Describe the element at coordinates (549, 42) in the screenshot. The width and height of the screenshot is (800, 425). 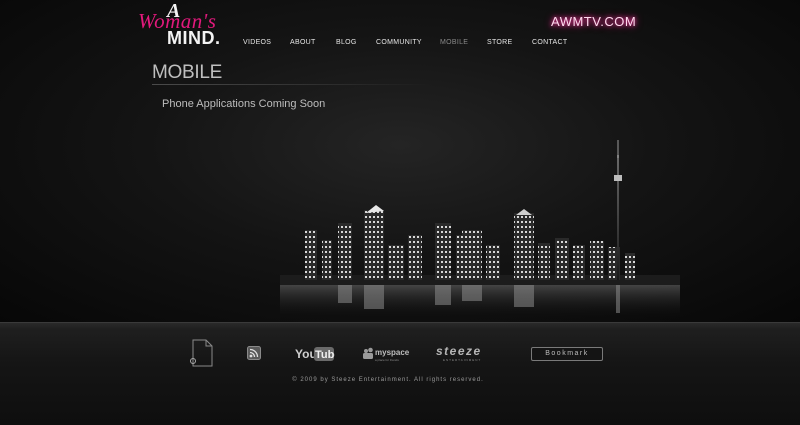
I see `nav-contact: CONTACT` at that location.